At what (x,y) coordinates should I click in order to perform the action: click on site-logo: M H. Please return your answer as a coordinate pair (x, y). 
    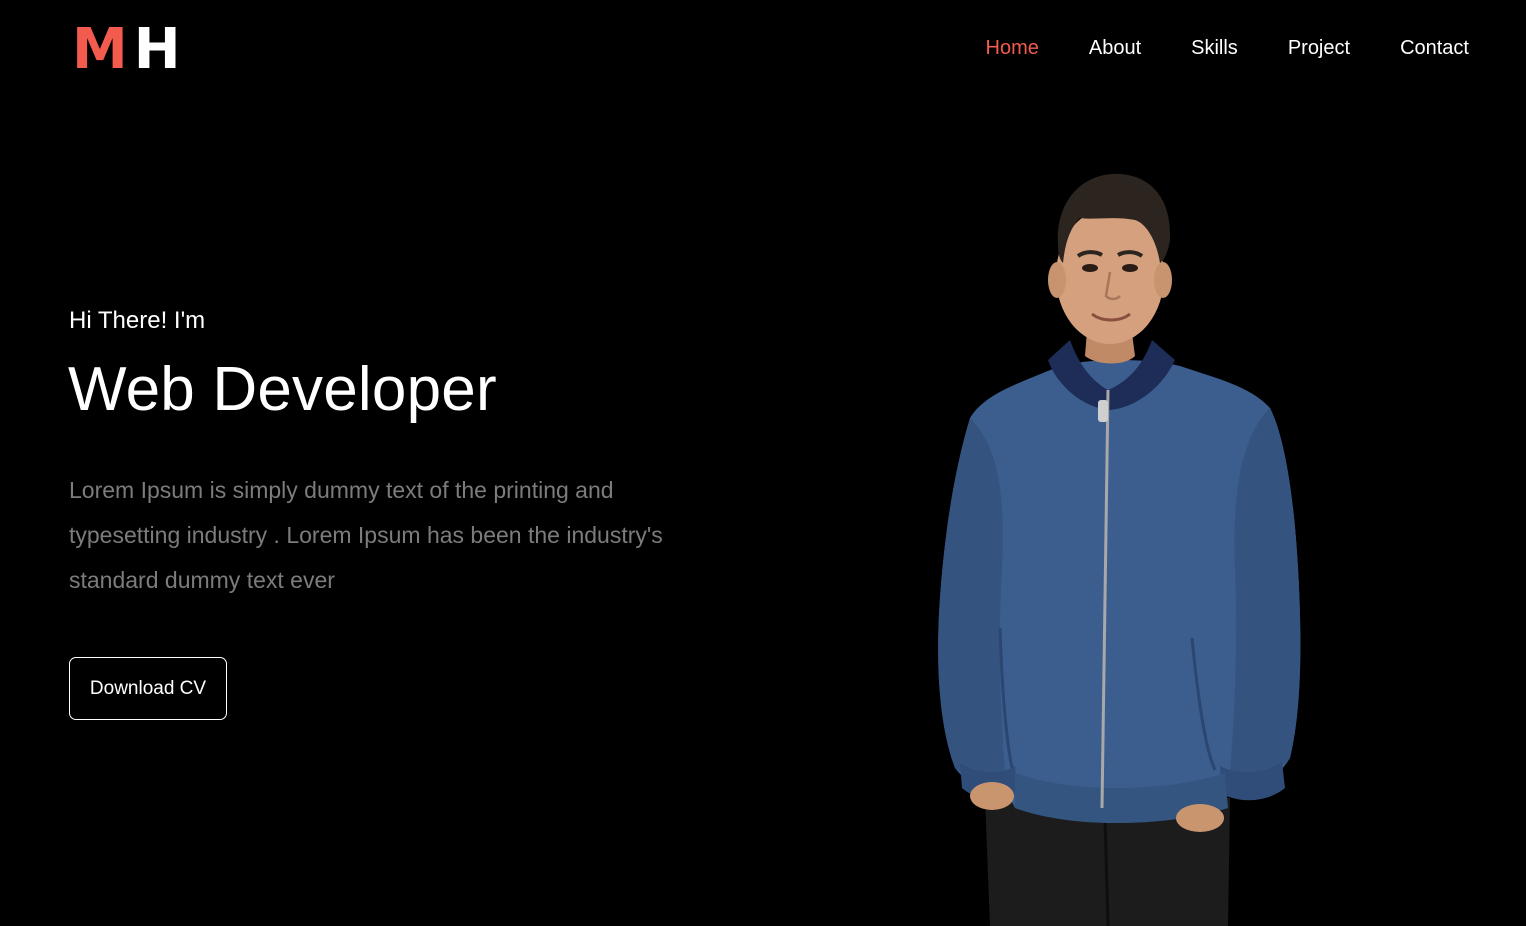
    Looking at the image, I should click on (129, 49).